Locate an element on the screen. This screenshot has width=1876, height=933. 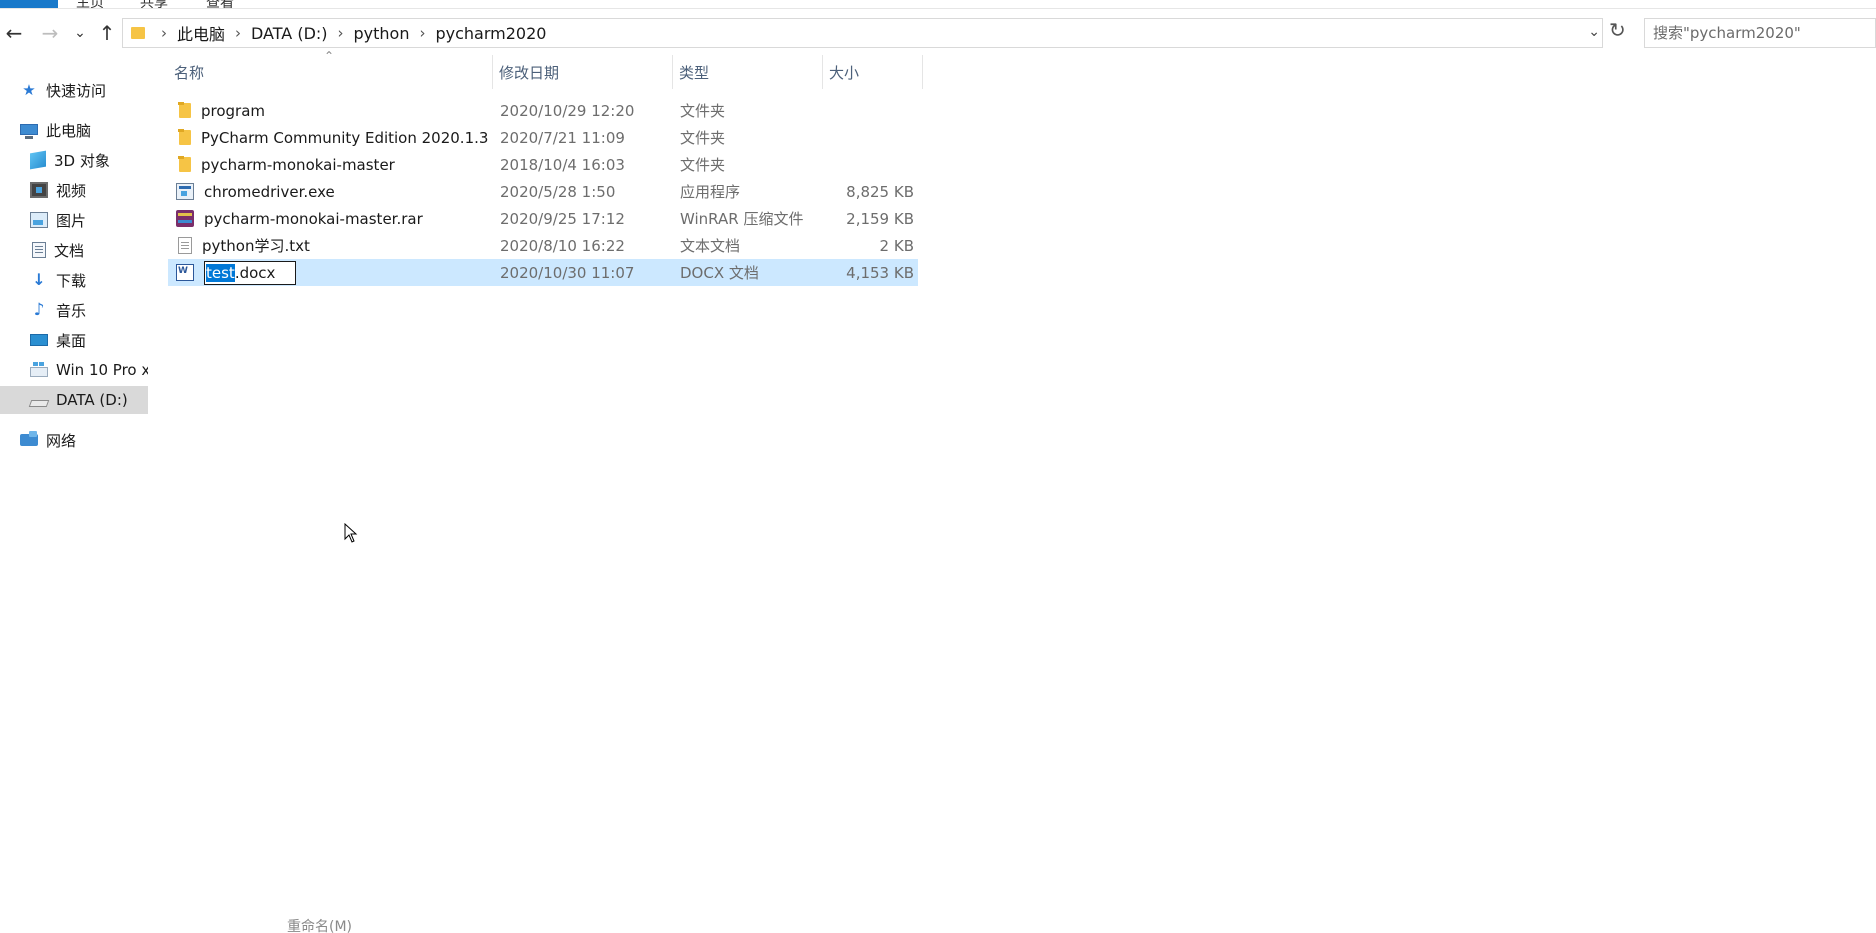
video-icon is located at coordinates (39, 190).